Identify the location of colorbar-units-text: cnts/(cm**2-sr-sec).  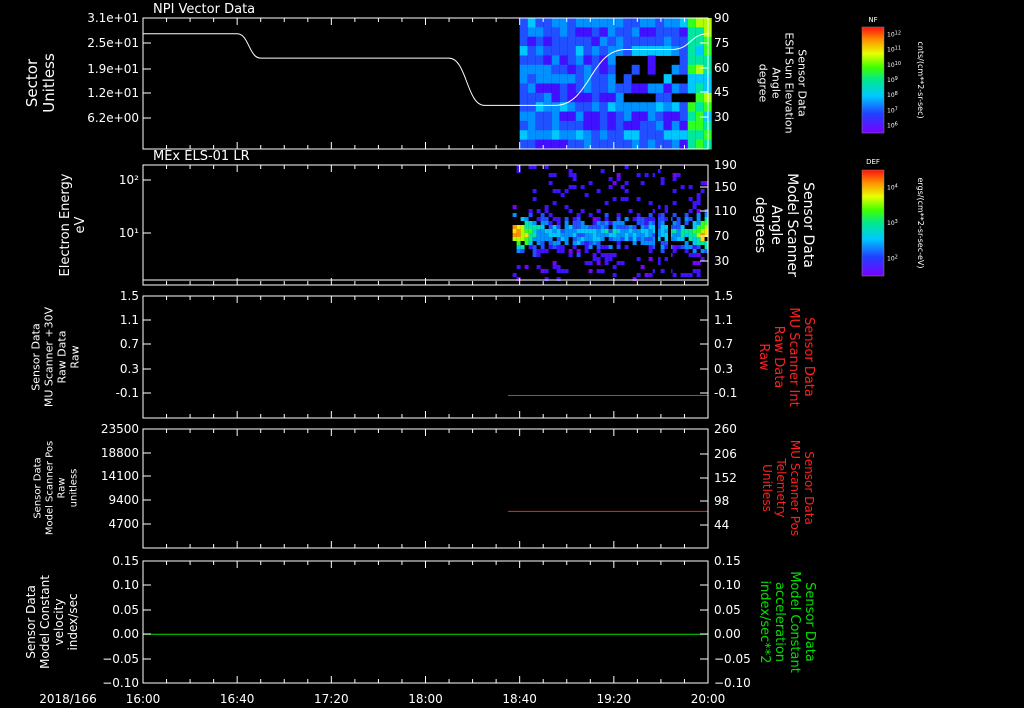
(920, 79).